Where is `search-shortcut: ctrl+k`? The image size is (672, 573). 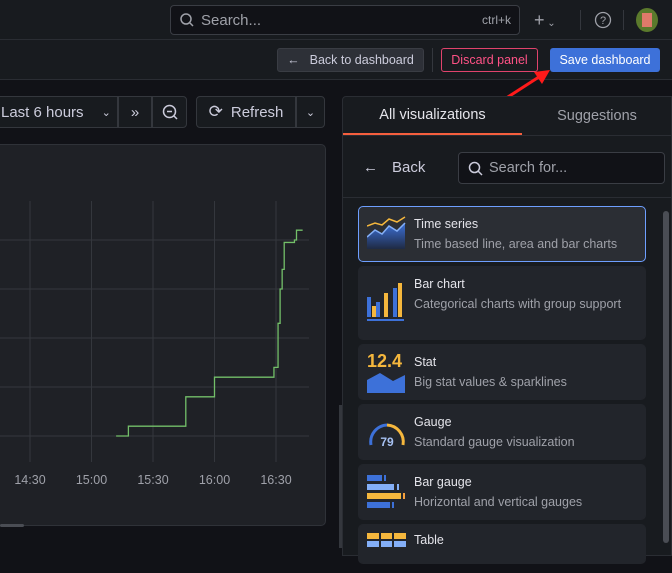 search-shortcut: ctrl+k is located at coordinates (496, 20).